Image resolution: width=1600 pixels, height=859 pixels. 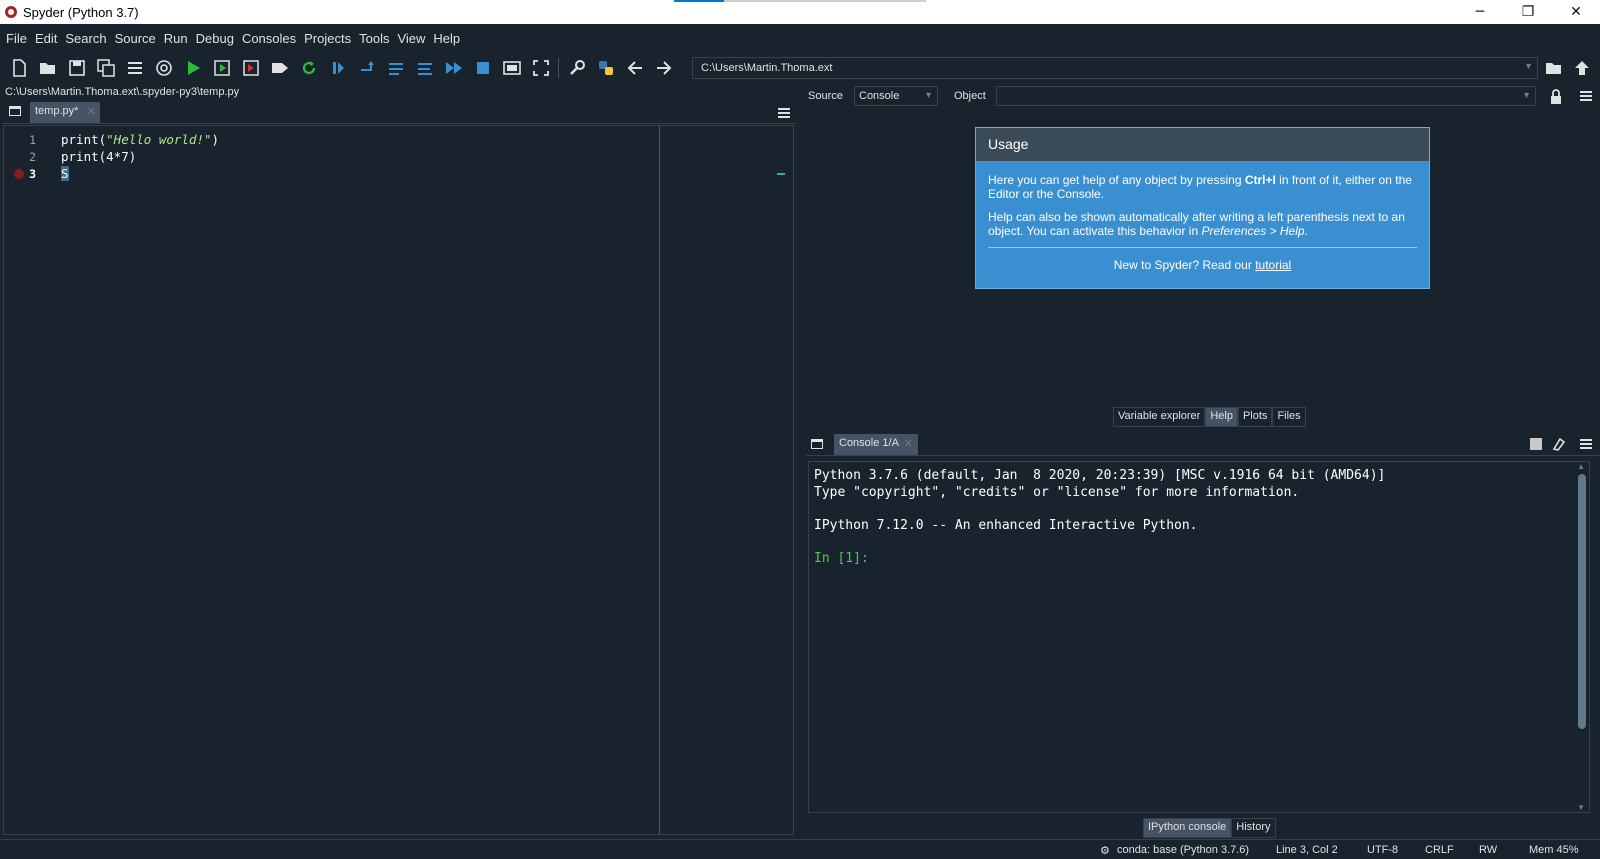 What do you see at coordinates (1221, 417) in the screenshot?
I see `tab-help: Help` at bounding box center [1221, 417].